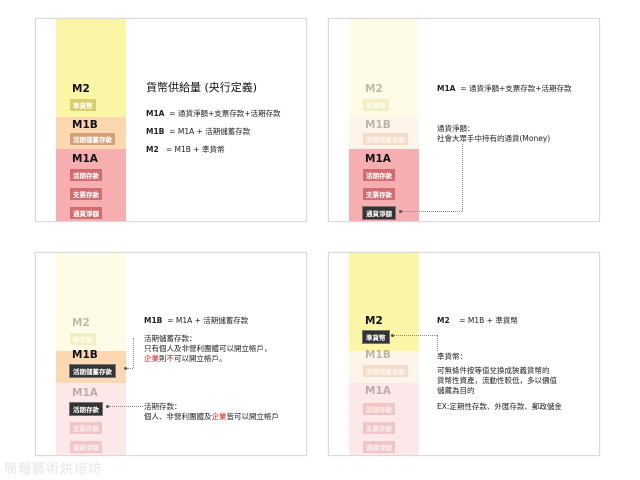  Describe the element at coordinates (202, 87) in the screenshot. I see `slide-title: 貨幣供給量 (央行定義)` at that location.